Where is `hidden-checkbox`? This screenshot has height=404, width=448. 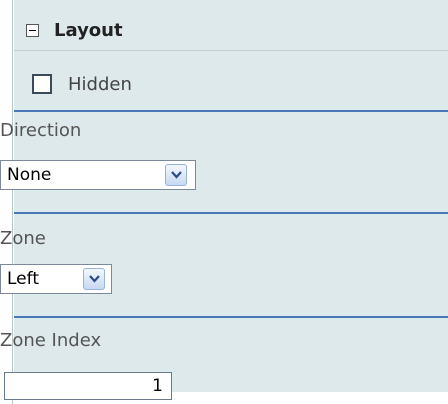 hidden-checkbox is located at coordinates (42, 84).